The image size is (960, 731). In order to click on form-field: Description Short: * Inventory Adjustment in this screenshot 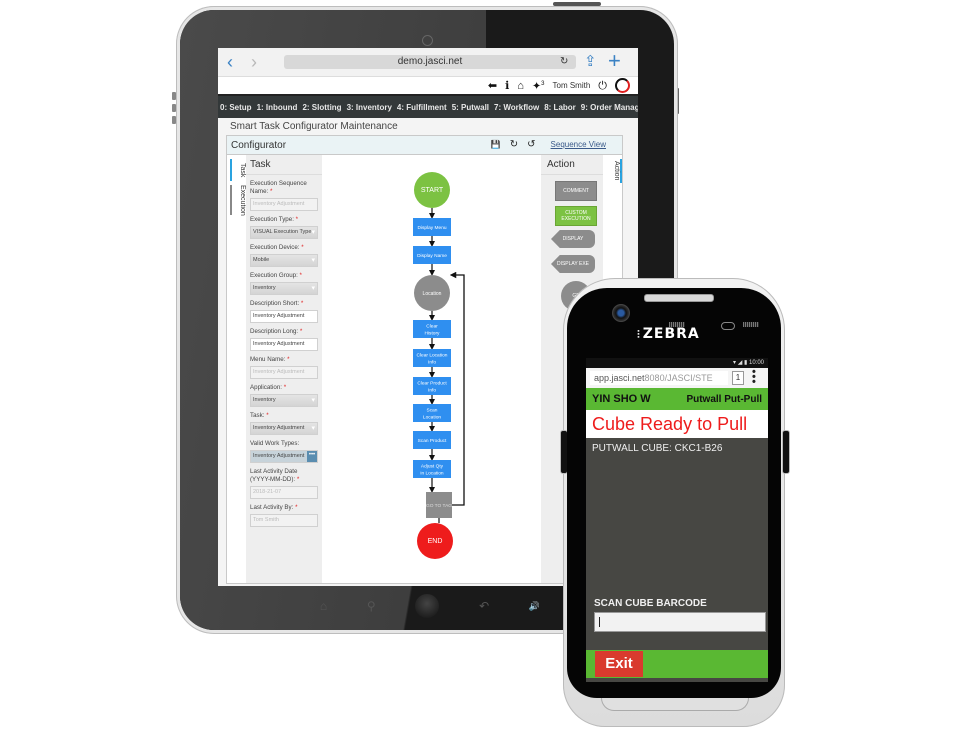, I will do `click(284, 311)`.